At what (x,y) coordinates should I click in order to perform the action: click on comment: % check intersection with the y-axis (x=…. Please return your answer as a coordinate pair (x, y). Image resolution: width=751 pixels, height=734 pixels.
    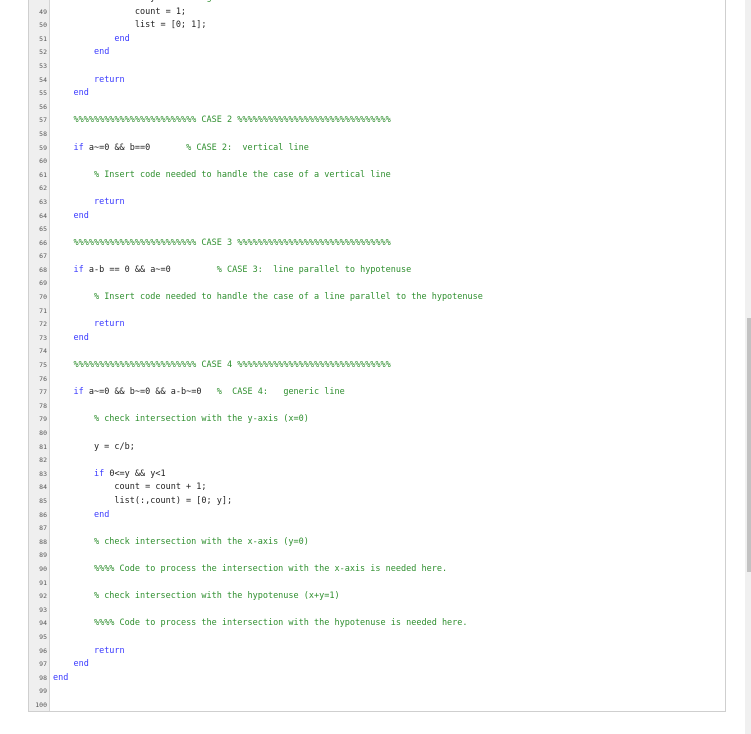
    Looking at the image, I should click on (201, 419).